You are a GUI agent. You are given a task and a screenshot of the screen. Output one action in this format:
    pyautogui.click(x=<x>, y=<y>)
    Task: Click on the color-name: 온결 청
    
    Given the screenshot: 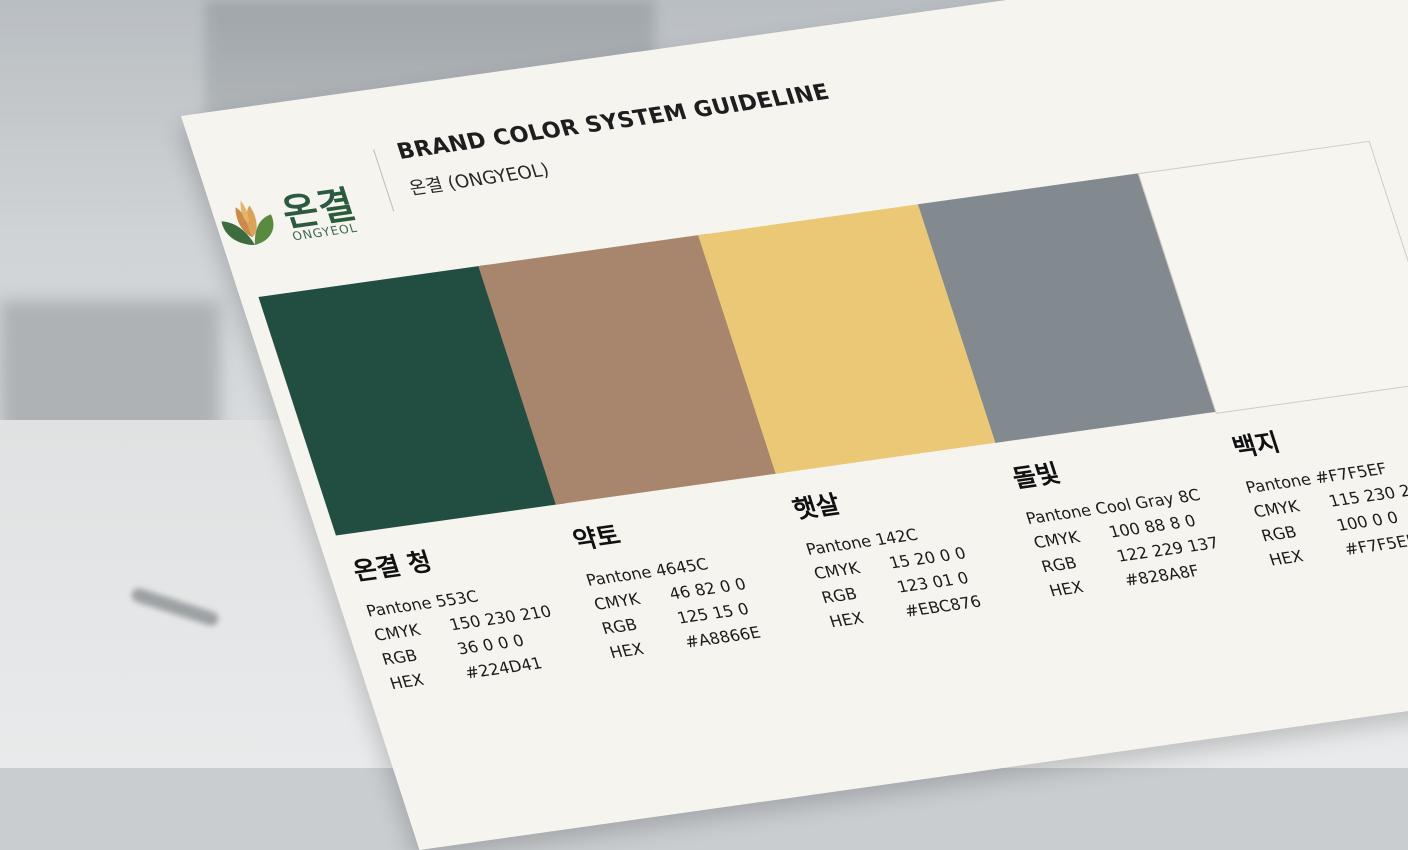 What is the action you would take?
    pyautogui.click(x=392, y=566)
    